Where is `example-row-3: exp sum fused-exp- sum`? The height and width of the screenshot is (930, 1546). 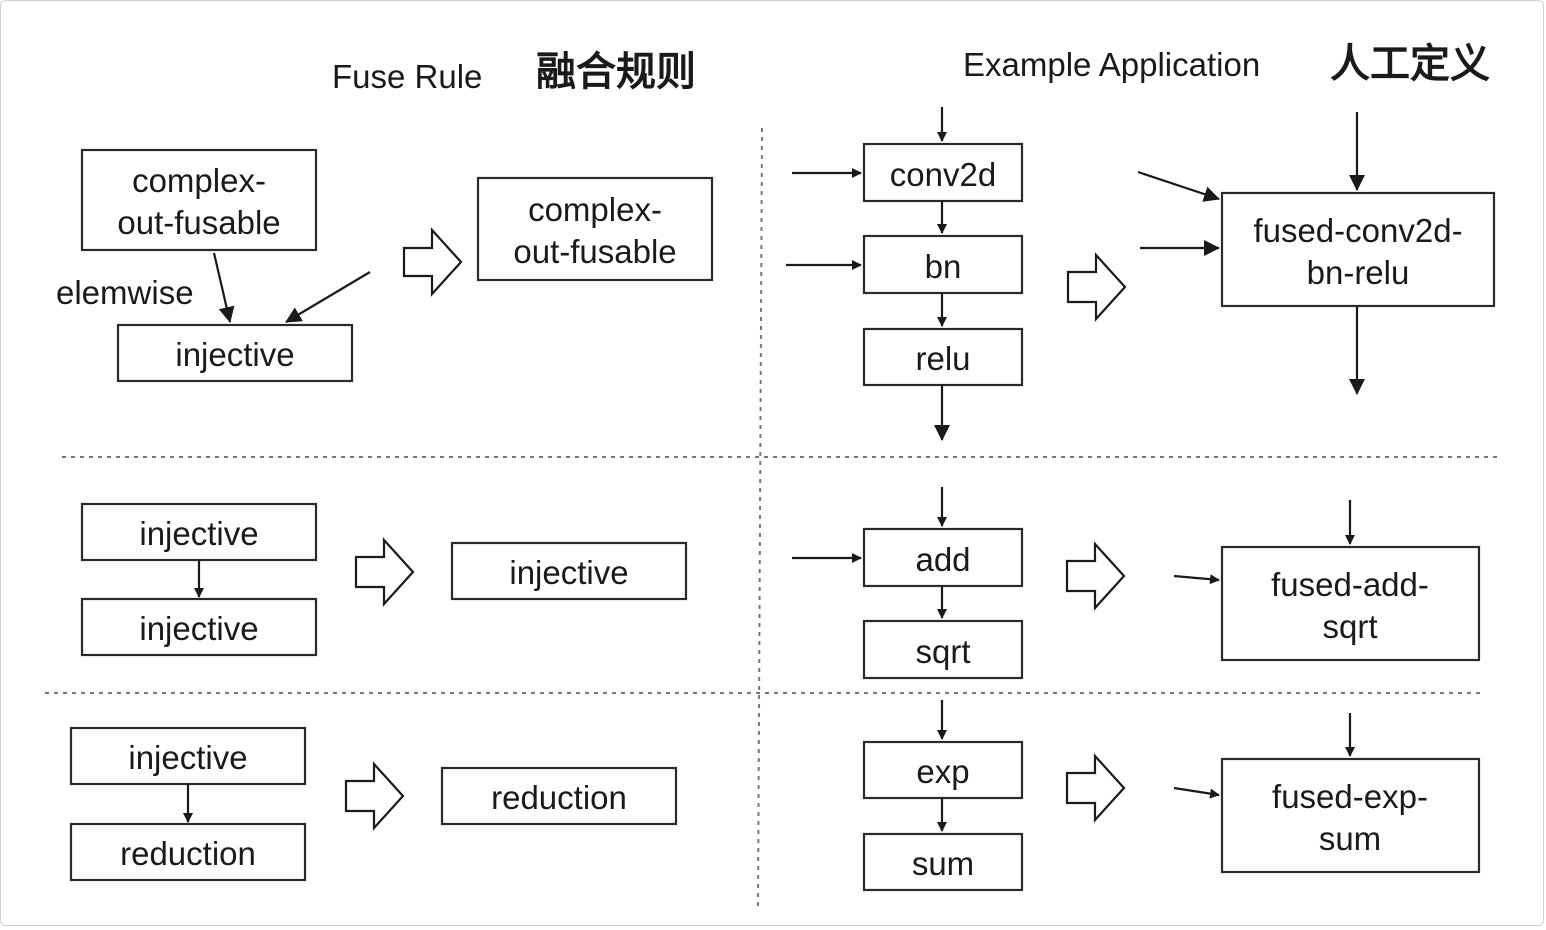
example-row-3: exp sum fused-exp- sum is located at coordinates (1171, 796).